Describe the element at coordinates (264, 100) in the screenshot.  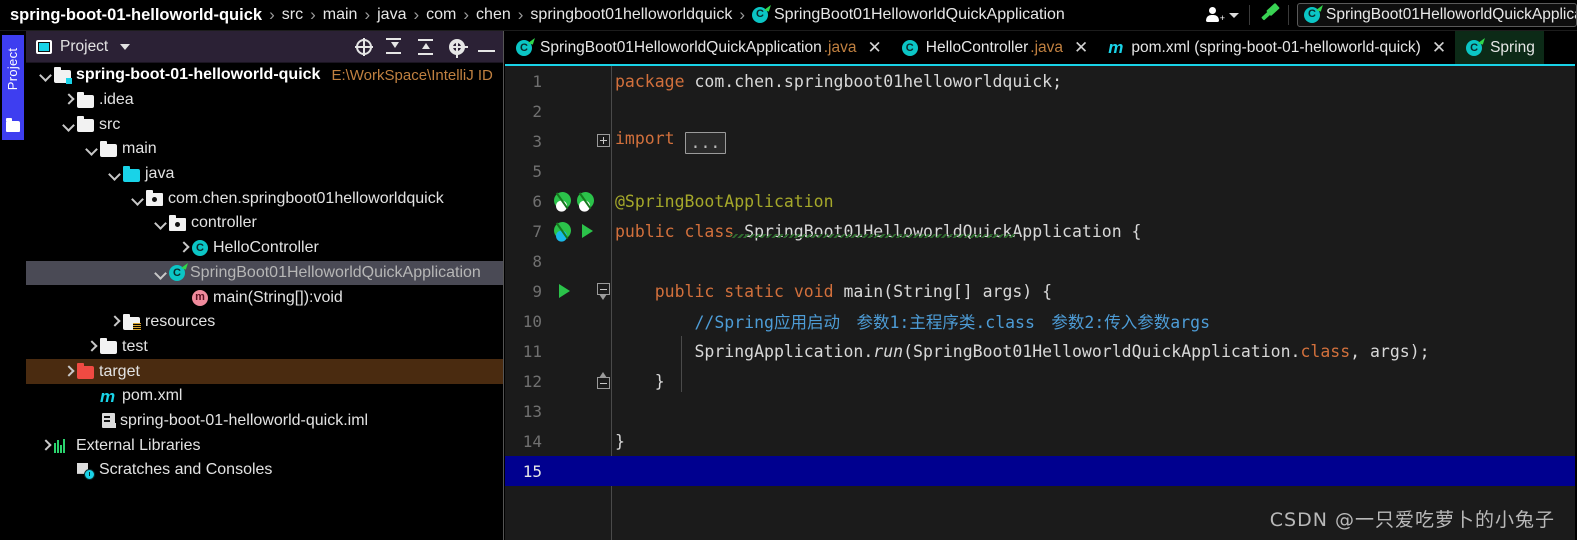
I see `tree-node--idea: .idea` at that location.